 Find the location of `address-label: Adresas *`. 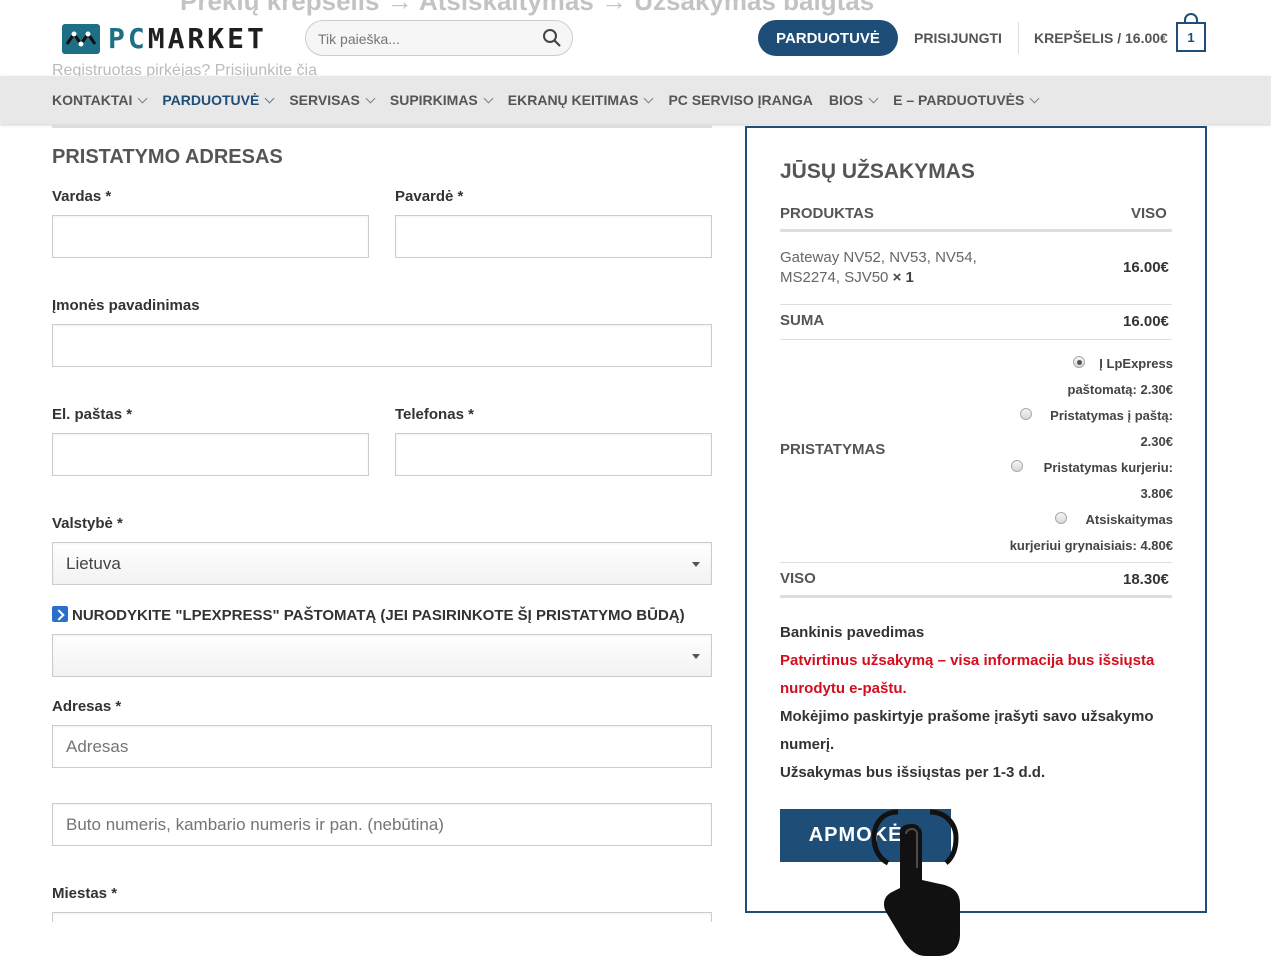

address-label: Adresas * is located at coordinates (87, 706).